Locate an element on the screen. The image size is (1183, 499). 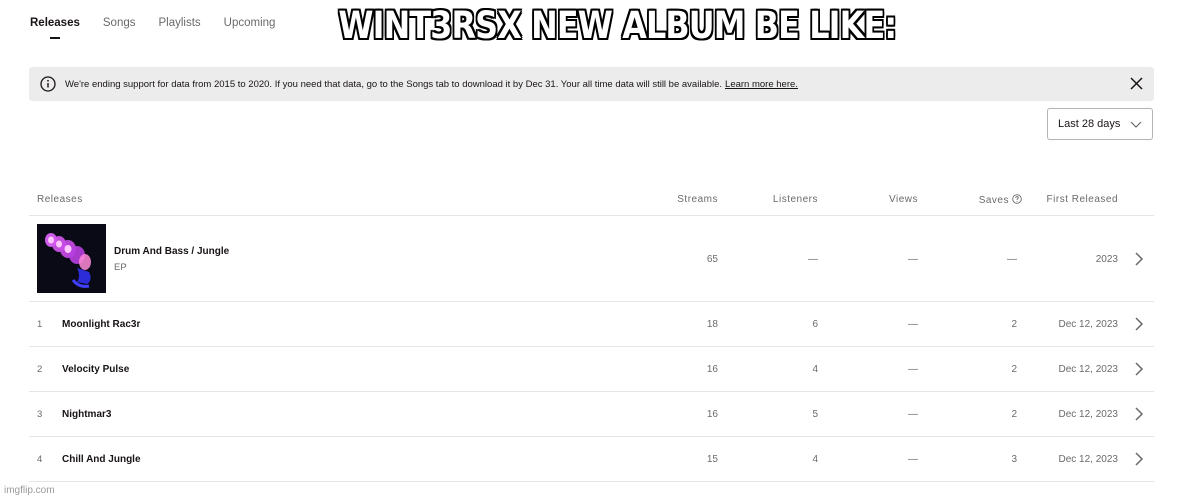
track-number: 1 is located at coordinates (40, 324).